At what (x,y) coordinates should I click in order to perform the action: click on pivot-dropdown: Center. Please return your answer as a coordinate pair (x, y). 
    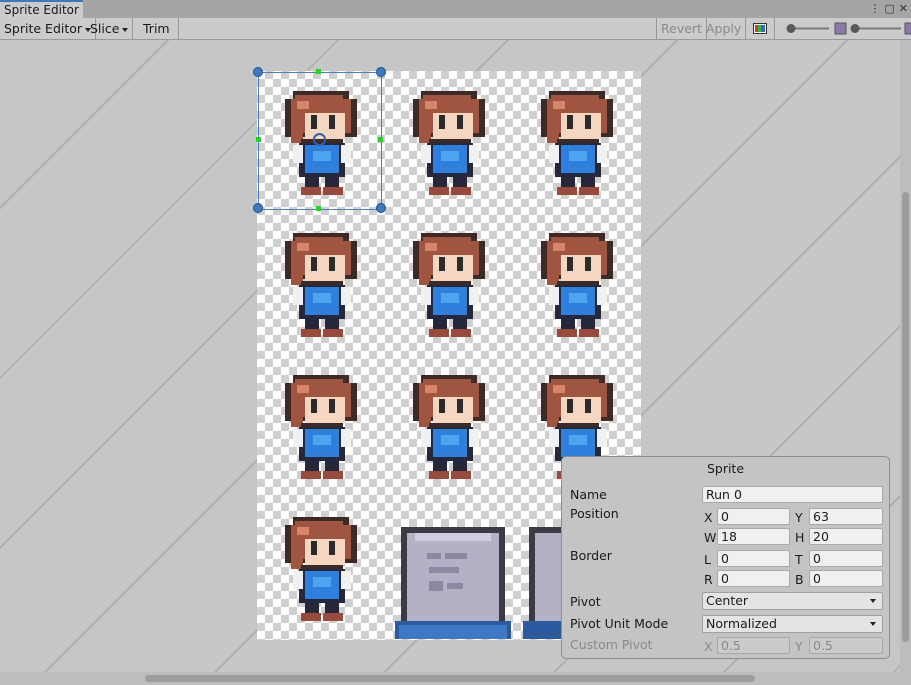
    Looking at the image, I should click on (792, 601).